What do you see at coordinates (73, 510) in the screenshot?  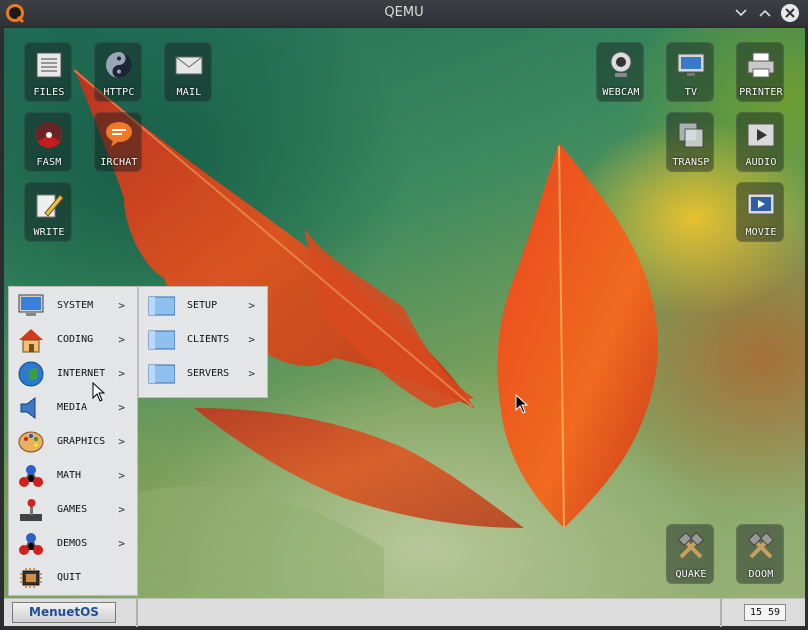 I see `menu-item-games: GAMES >` at bounding box center [73, 510].